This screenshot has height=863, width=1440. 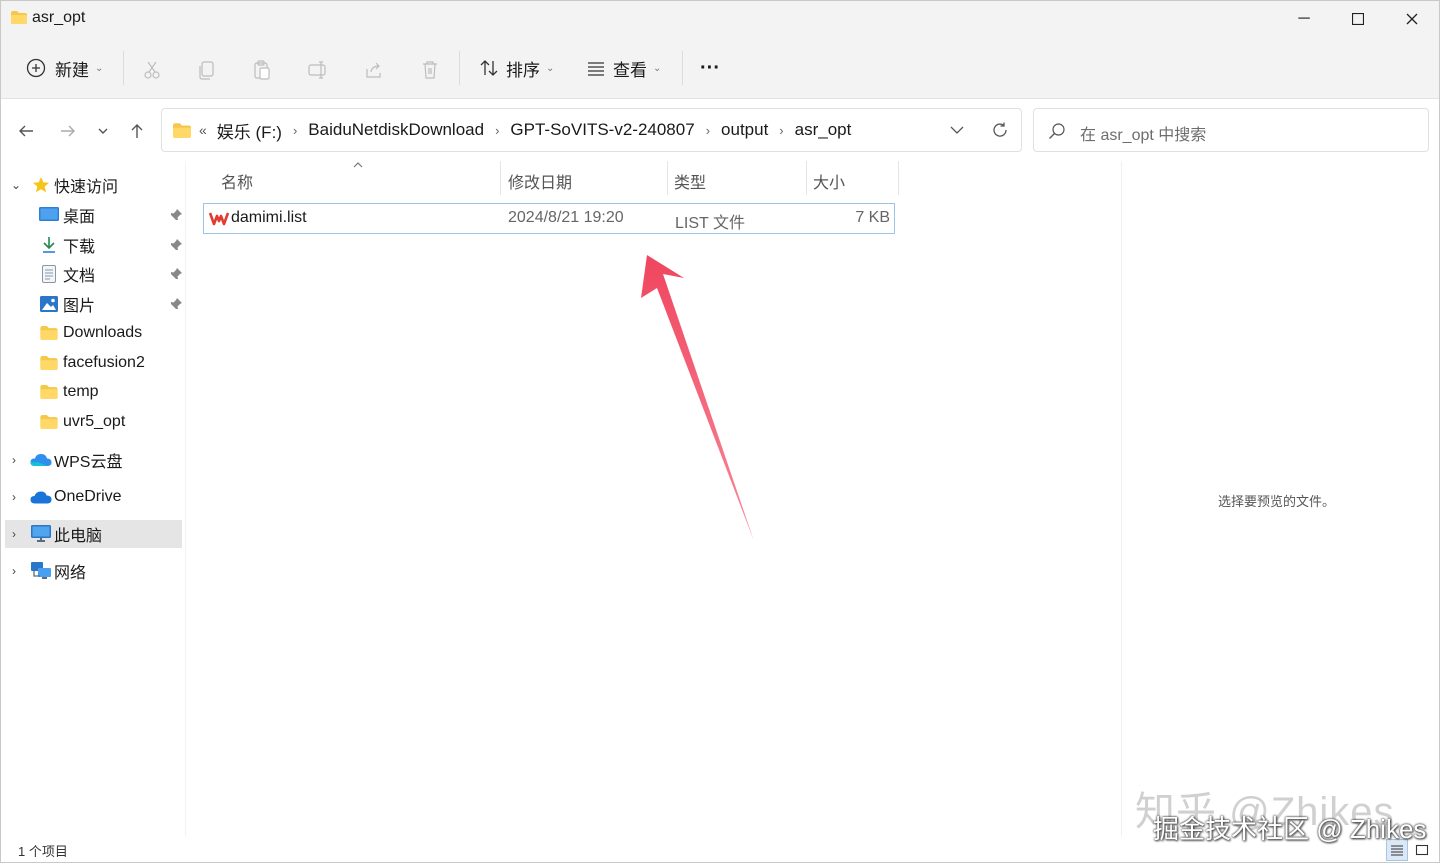 What do you see at coordinates (630, 70) in the screenshot?
I see `view-label: 查看` at bounding box center [630, 70].